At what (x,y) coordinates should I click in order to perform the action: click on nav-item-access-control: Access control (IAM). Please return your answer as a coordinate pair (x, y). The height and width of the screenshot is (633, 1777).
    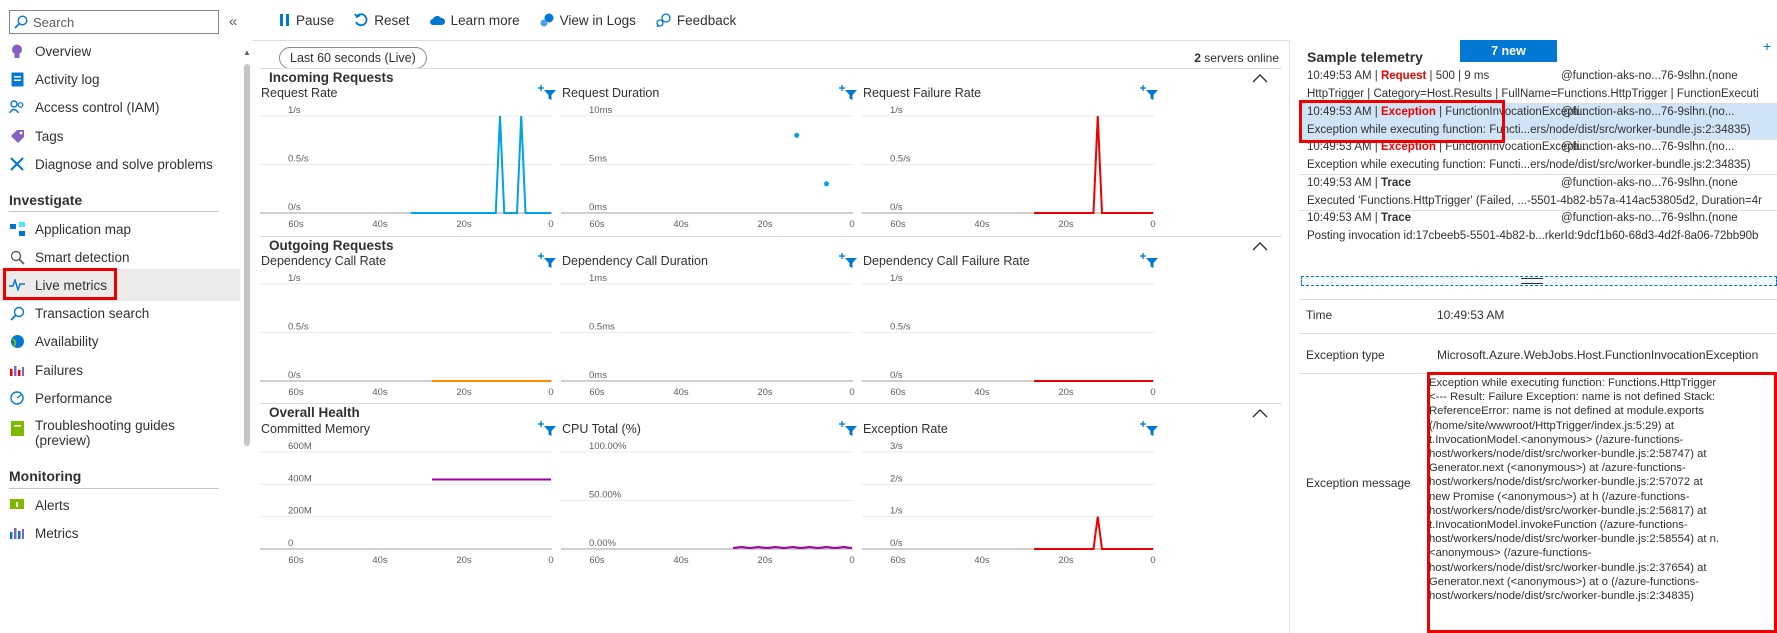
    Looking at the image, I should click on (120, 107).